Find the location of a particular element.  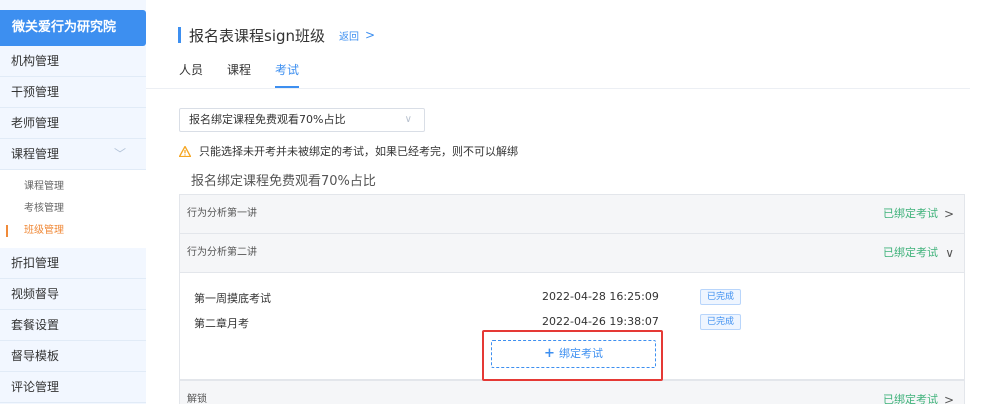

page-title: 报名表课程sign班级 is located at coordinates (257, 35).